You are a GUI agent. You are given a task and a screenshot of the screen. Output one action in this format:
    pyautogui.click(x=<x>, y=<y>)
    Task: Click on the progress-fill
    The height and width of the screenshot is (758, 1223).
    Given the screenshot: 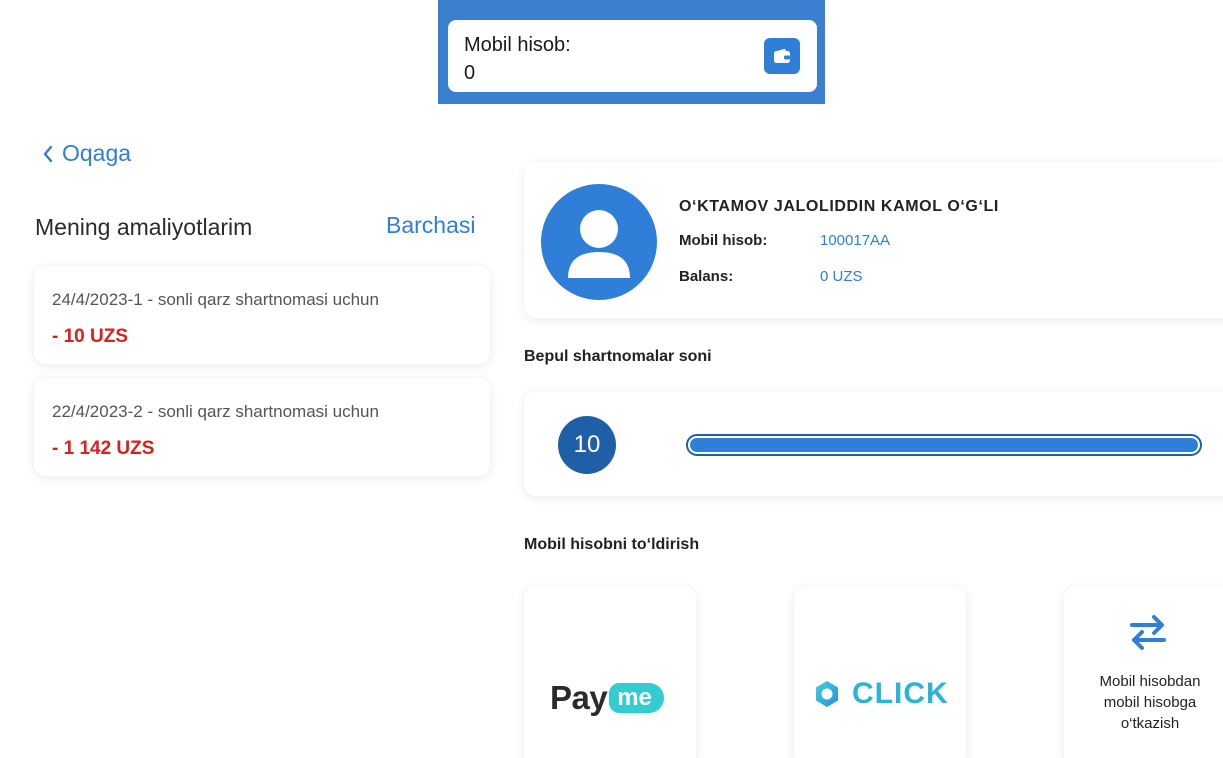 What is the action you would take?
    pyautogui.click(x=944, y=445)
    